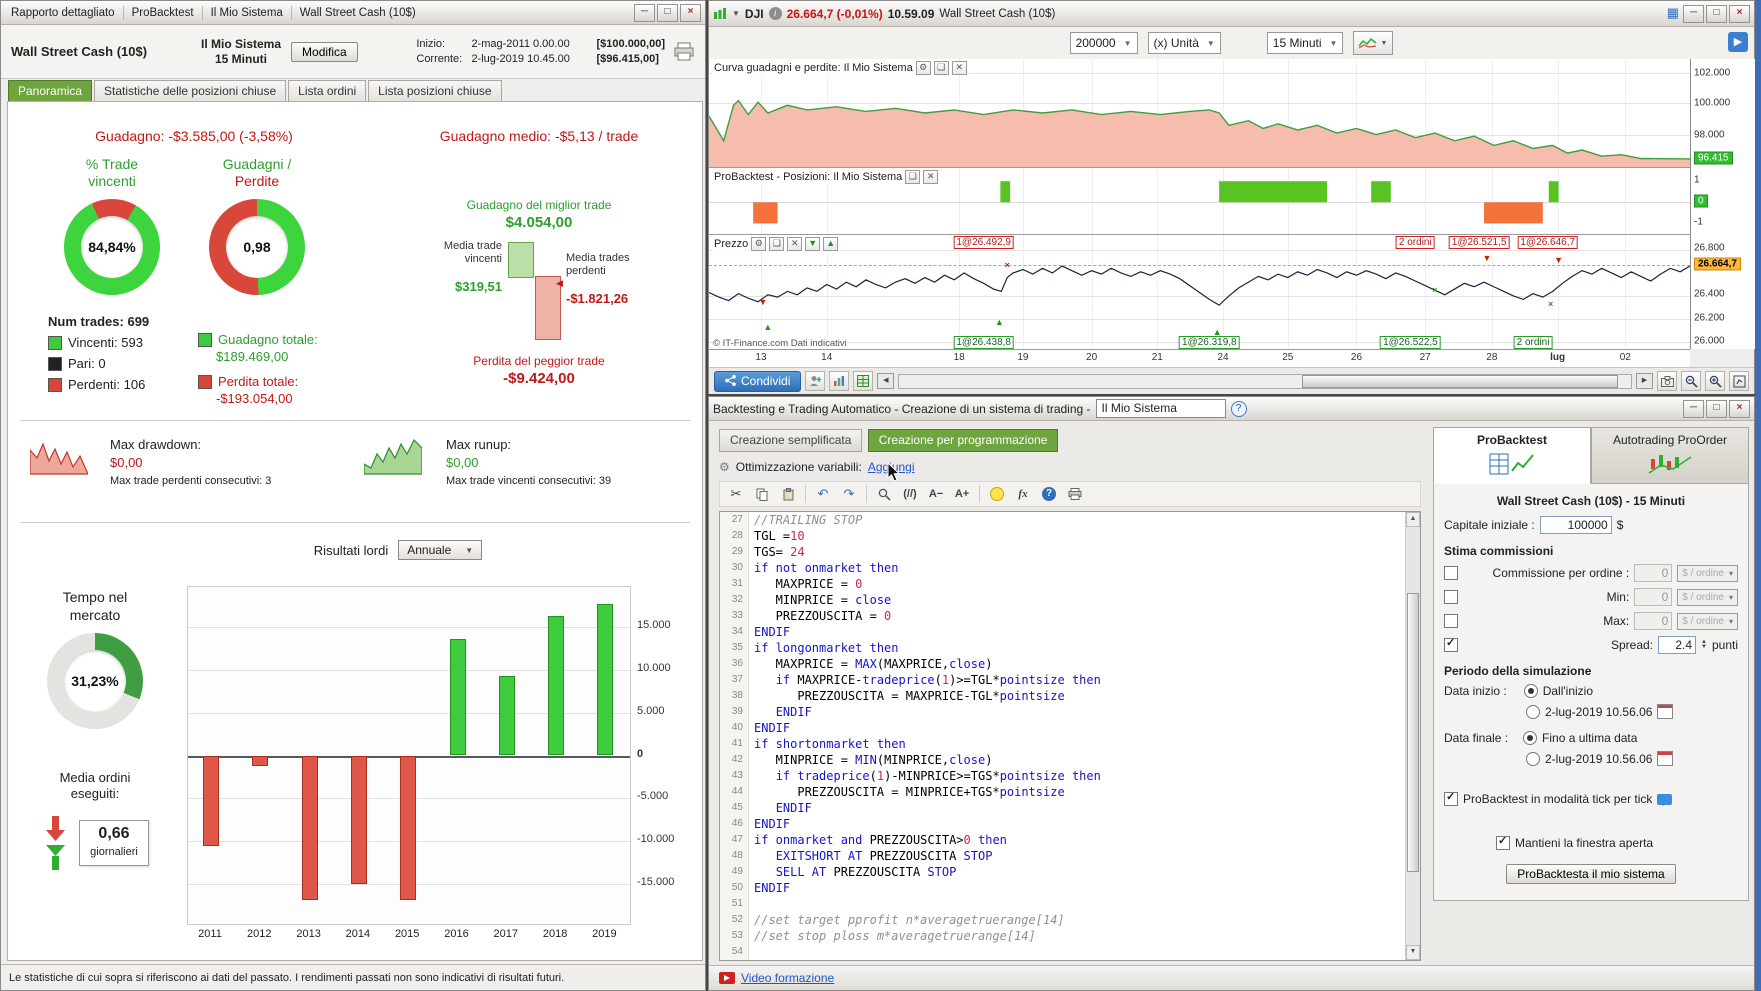 The width and height of the screenshot is (1761, 991). What do you see at coordinates (1063, 616) in the screenshot?
I see `code-line: 33 PREZZOUSCITA = 0` at bounding box center [1063, 616].